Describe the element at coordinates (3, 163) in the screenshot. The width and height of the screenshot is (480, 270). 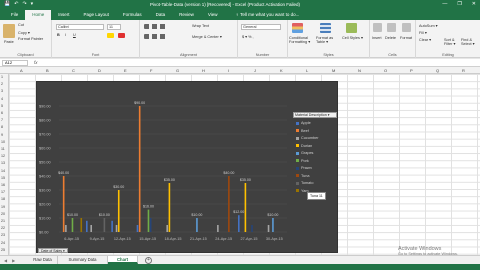
I see `row-header-13: 13` at that location.